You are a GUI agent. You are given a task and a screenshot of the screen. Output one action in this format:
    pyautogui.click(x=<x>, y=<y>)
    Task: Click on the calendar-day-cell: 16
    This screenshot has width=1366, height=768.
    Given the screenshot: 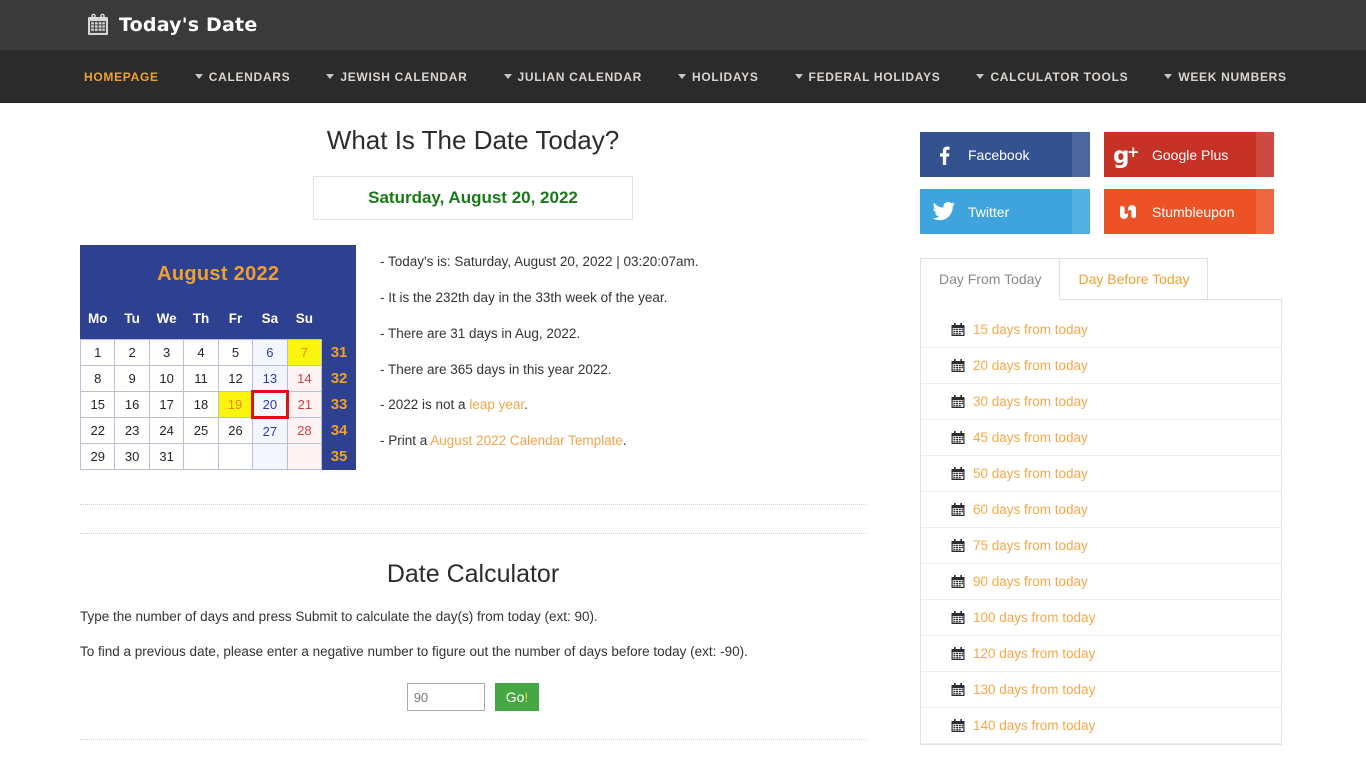 What is the action you would take?
    pyautogui.click(x=132, y=405)
    